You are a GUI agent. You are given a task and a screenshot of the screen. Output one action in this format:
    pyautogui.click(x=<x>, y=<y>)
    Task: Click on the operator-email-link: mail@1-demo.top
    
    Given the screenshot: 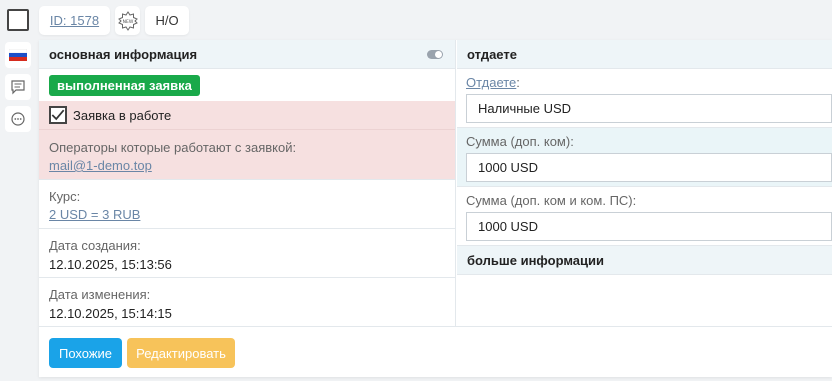 What is the action you would take?
    pyautogui.click(x=100, y=165)
    